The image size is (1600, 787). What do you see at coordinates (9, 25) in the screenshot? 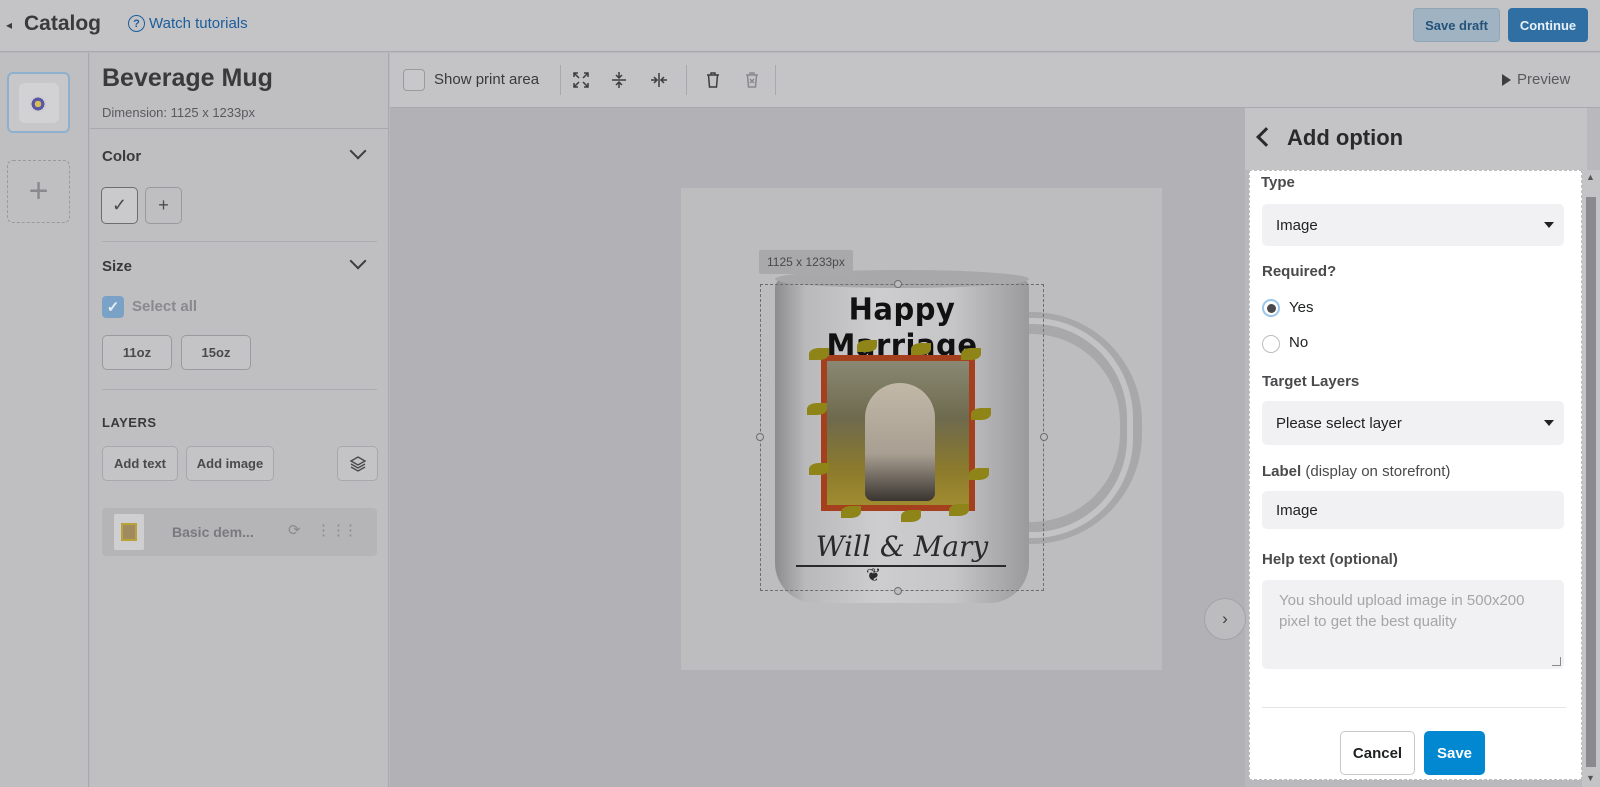
I see `back-caret-icon: ◂` at bounding box center [9, 25].